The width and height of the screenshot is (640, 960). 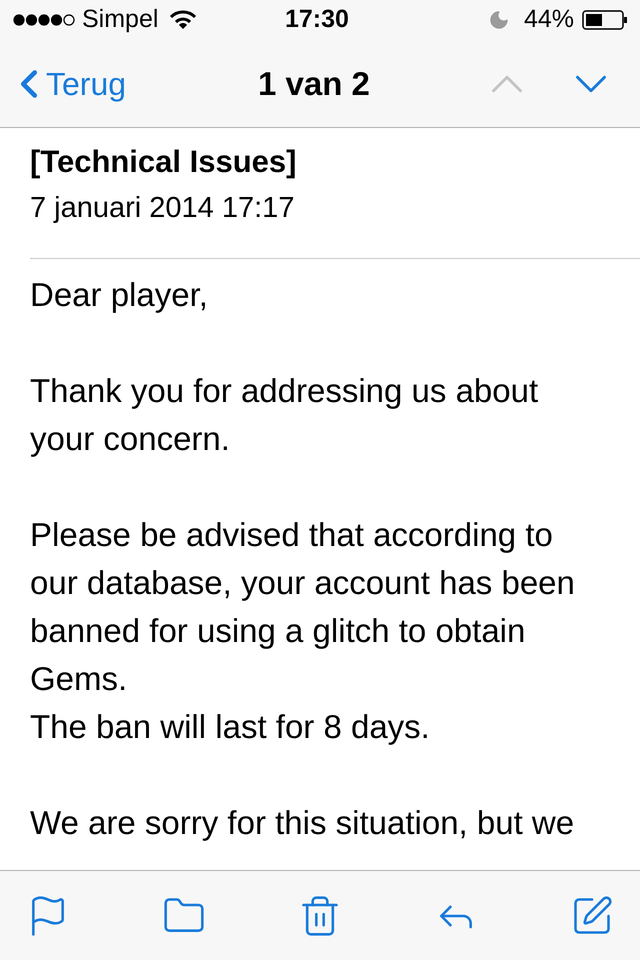 I want to click on battery-percent: 44%, so click(x=549, y=20).